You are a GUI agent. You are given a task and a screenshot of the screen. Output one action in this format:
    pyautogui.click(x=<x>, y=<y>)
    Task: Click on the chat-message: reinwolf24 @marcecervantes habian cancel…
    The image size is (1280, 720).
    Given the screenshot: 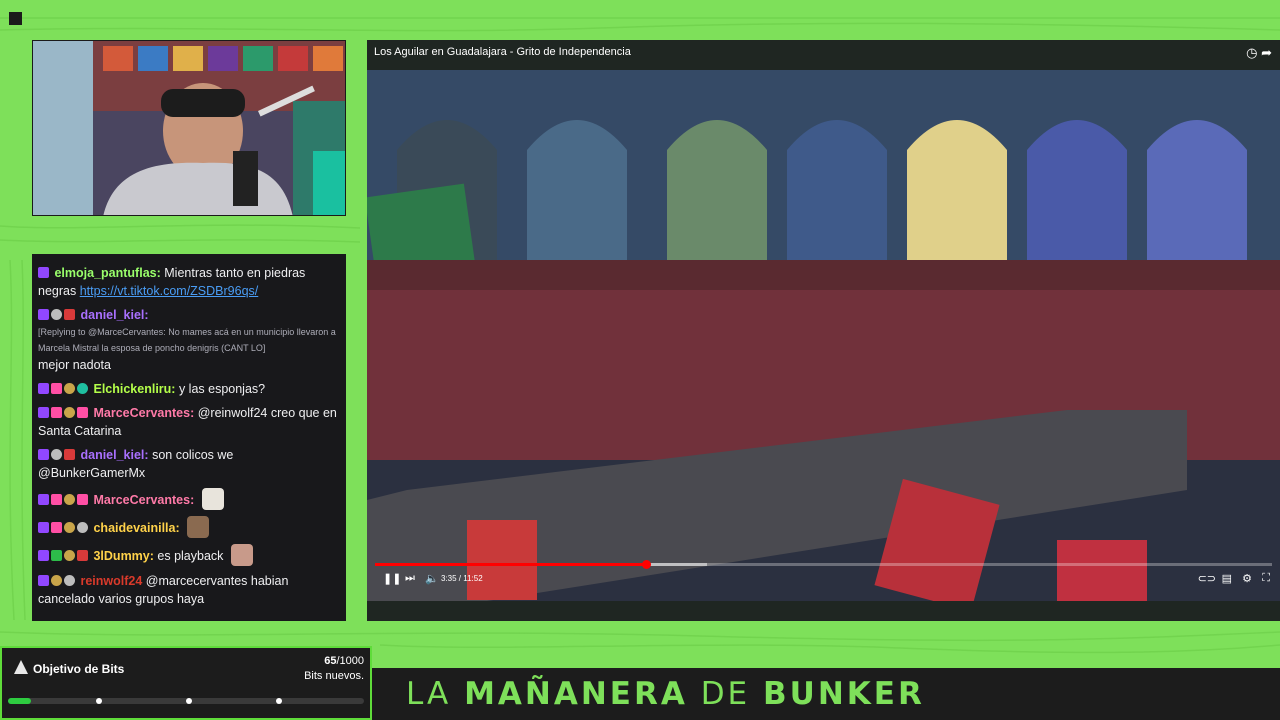 What is the action you would take?
    pyautogui.click(x=189, y=590)
    